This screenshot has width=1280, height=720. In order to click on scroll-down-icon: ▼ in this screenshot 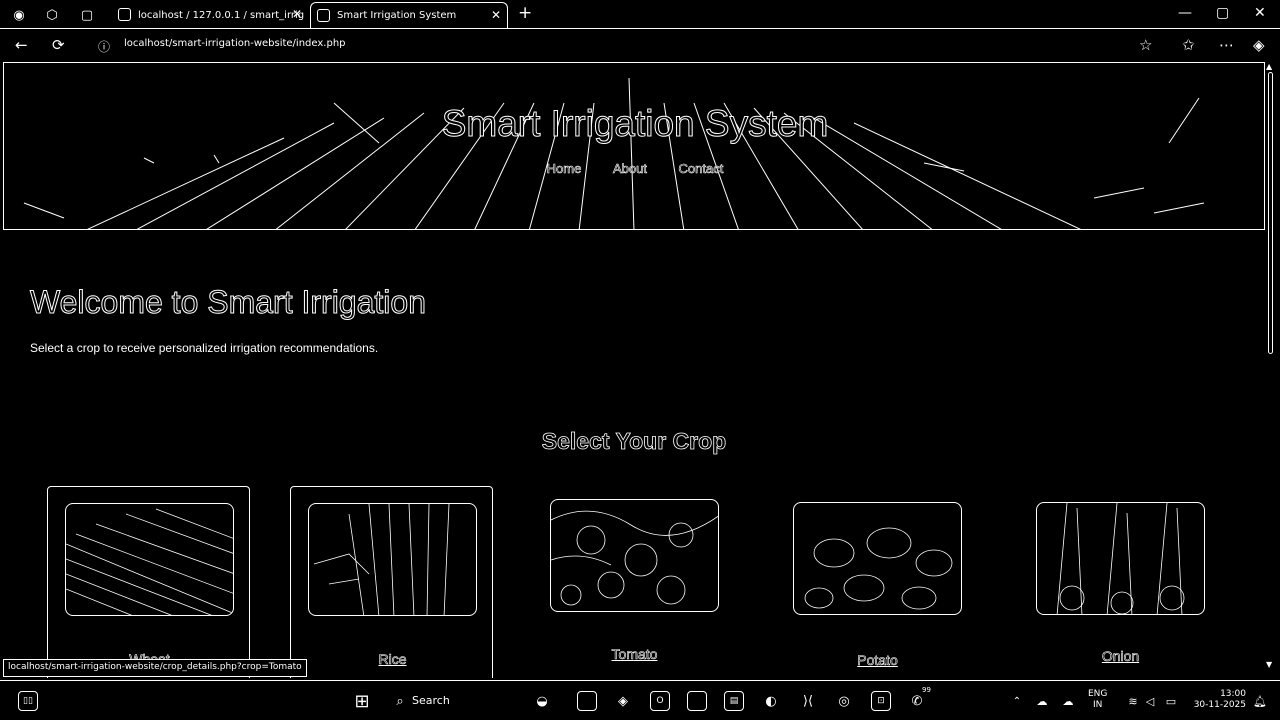, I will do `click(1269, 664)`.